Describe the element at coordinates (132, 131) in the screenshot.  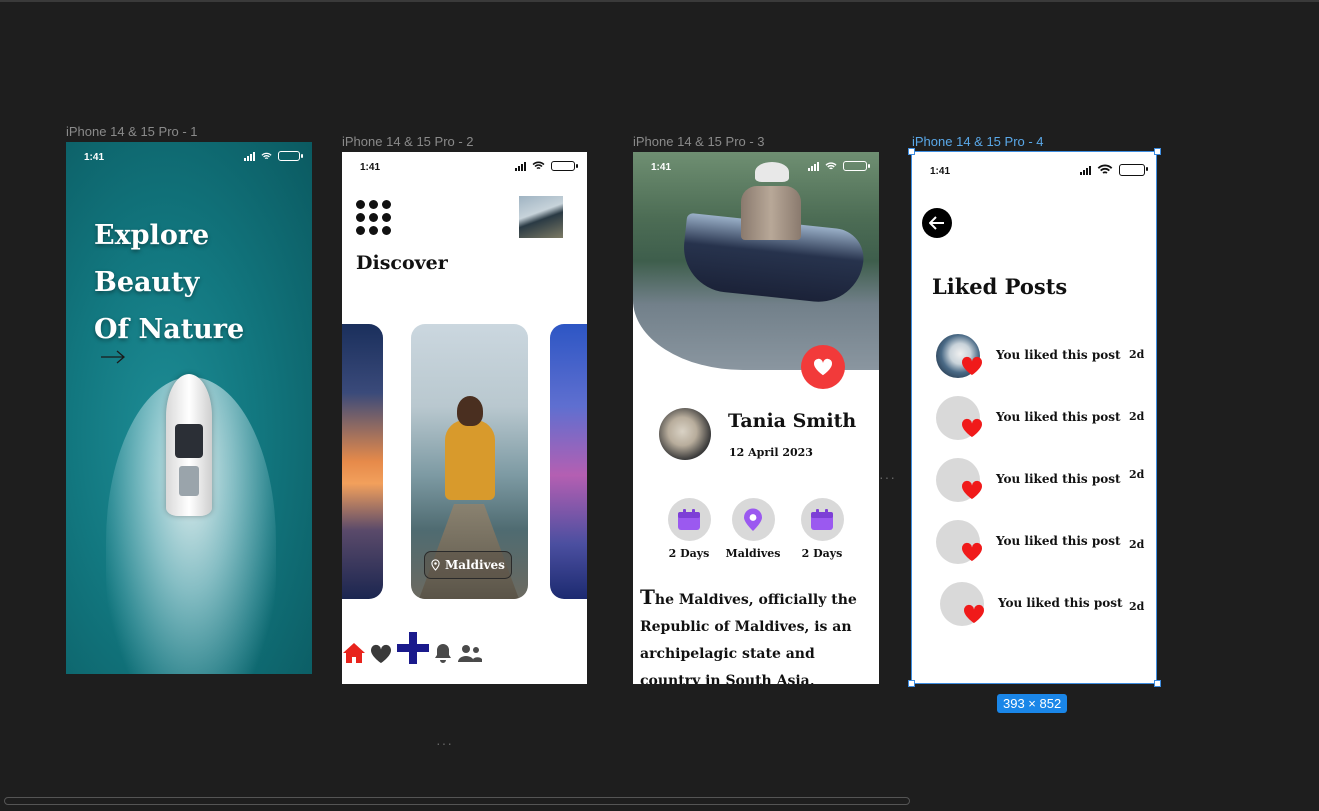
I see `frame-label-1: iPhone 14 & 15 Pro - 1` at that location.